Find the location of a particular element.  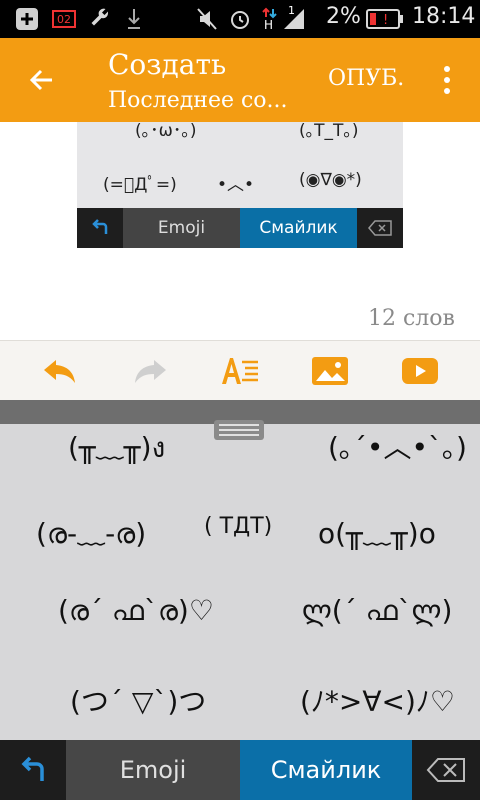

signal-icon: 1 is located at coordinates (294, 18).